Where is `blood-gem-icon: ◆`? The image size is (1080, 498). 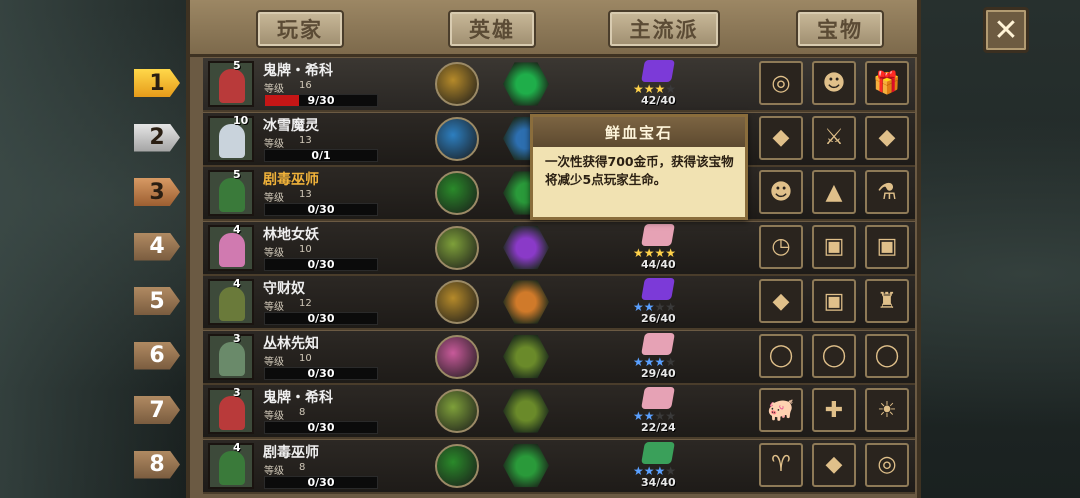
blood-gem-icon: ◆ is located at coordinates (781, 137).